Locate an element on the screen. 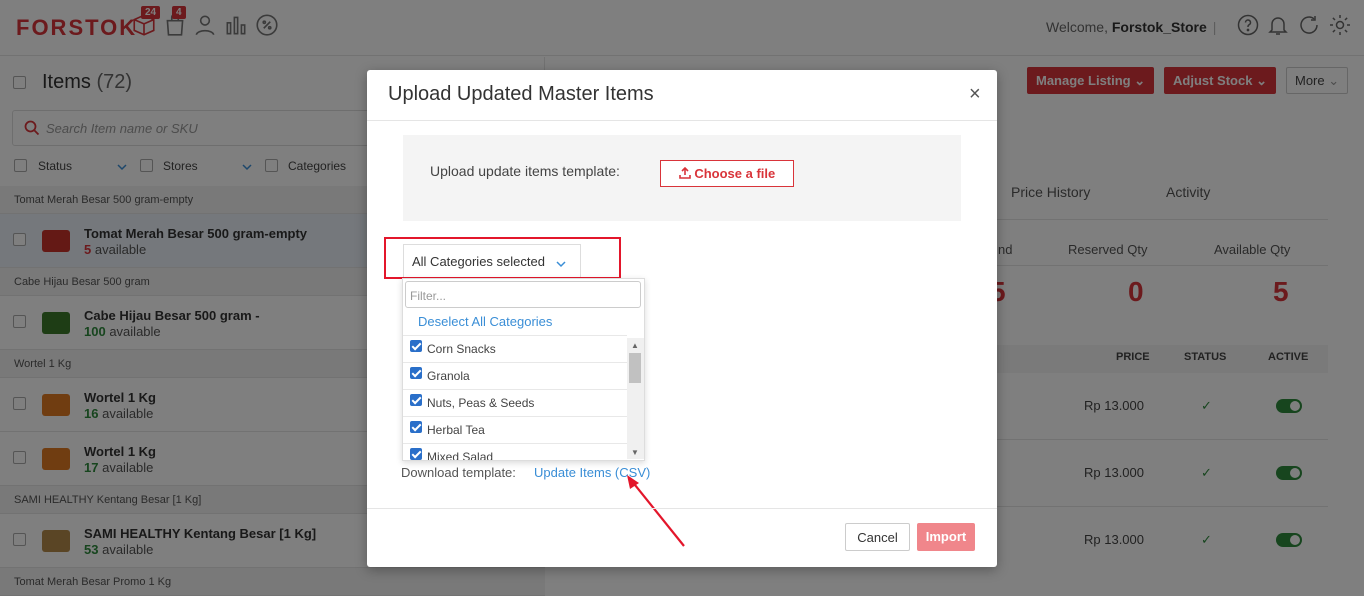 The height and width of the screenshot is (596, 1364). category-option-label: Nuts, Peas & Seeds is located at coordinates (481, 403).